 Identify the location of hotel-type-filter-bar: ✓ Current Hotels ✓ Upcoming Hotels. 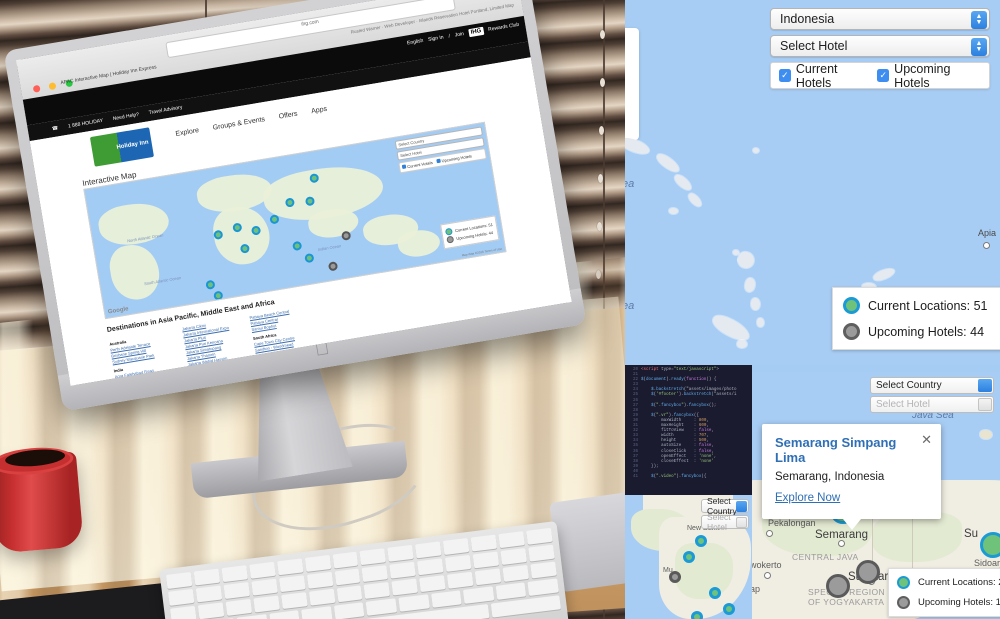
(880, 76).